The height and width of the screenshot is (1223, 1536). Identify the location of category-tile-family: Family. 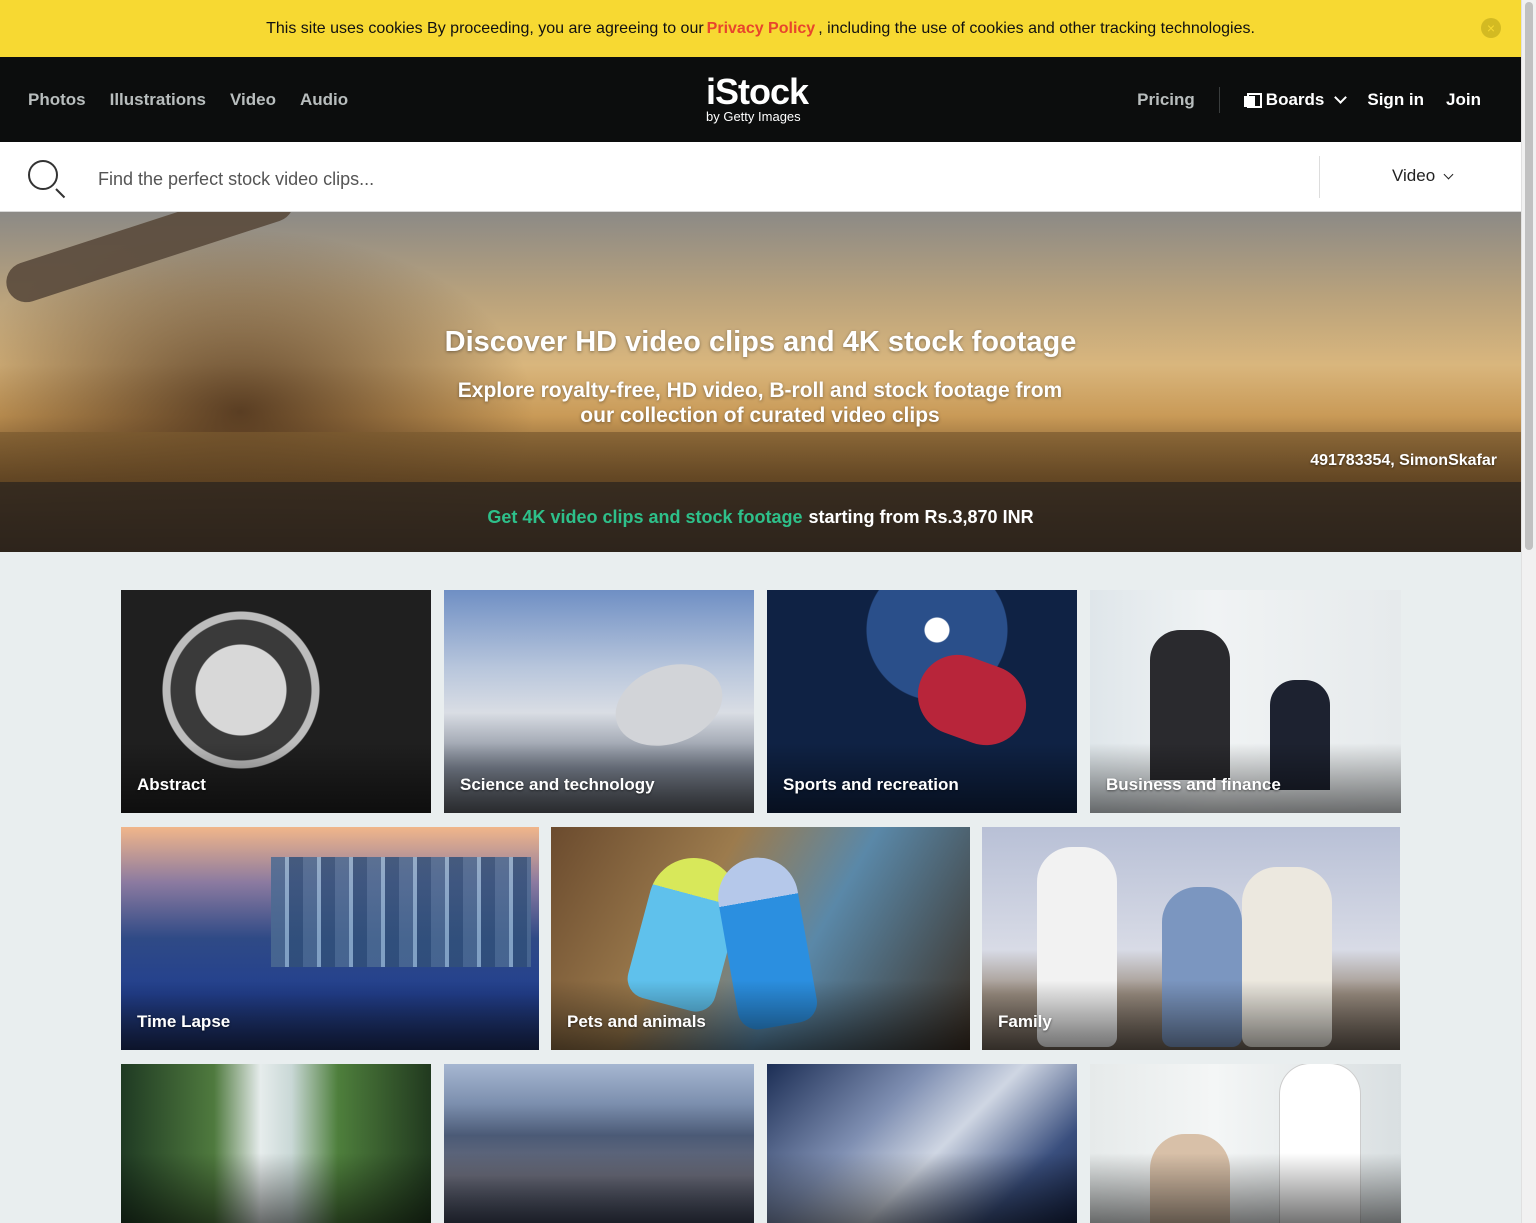
(1191, 938).